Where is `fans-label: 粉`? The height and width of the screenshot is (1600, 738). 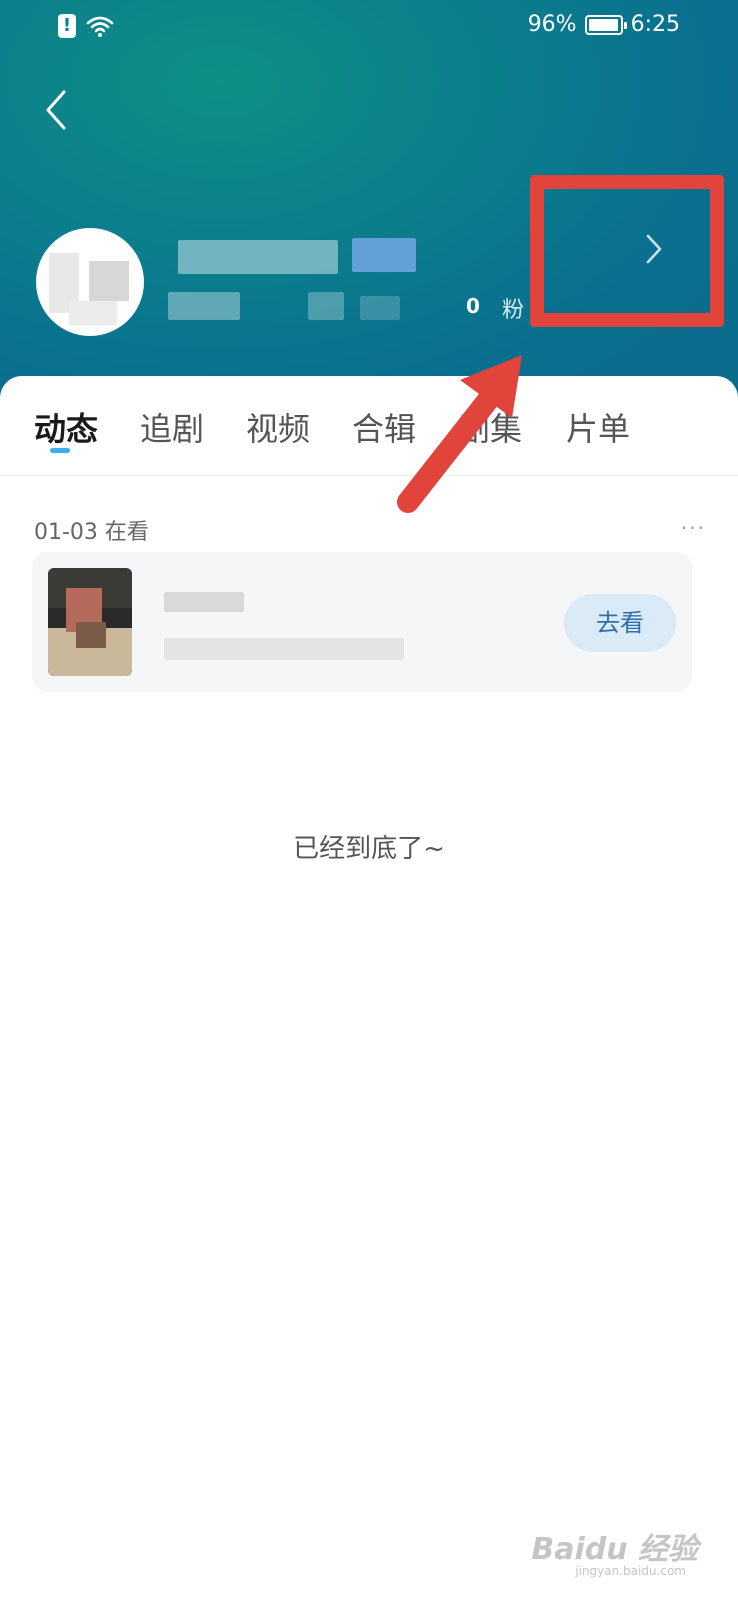
fans-label: 粉 is located at coordinates (513, 308).